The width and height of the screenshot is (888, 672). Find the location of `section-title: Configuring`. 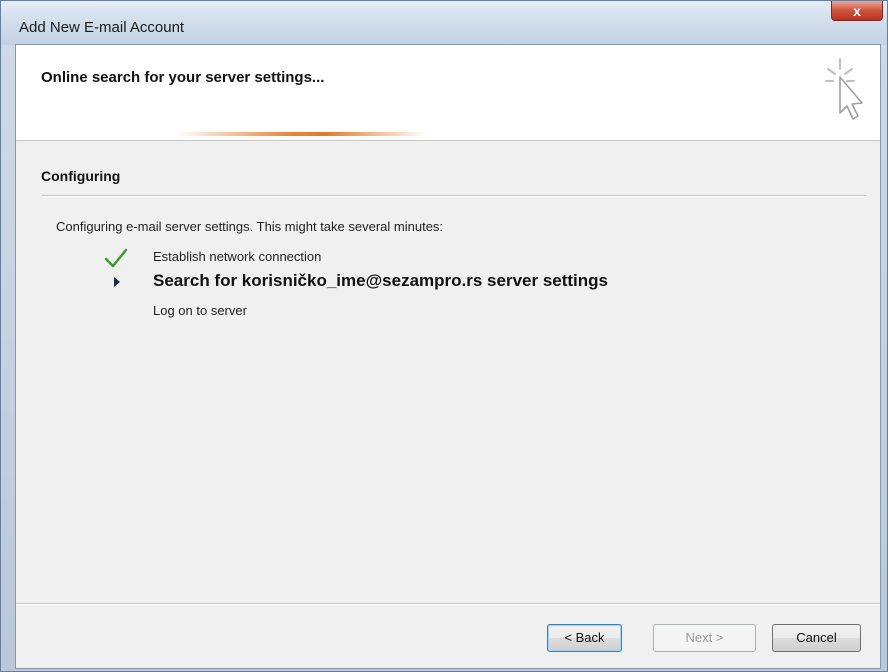

section-title: Configuring is located at coordinates (81, 176).